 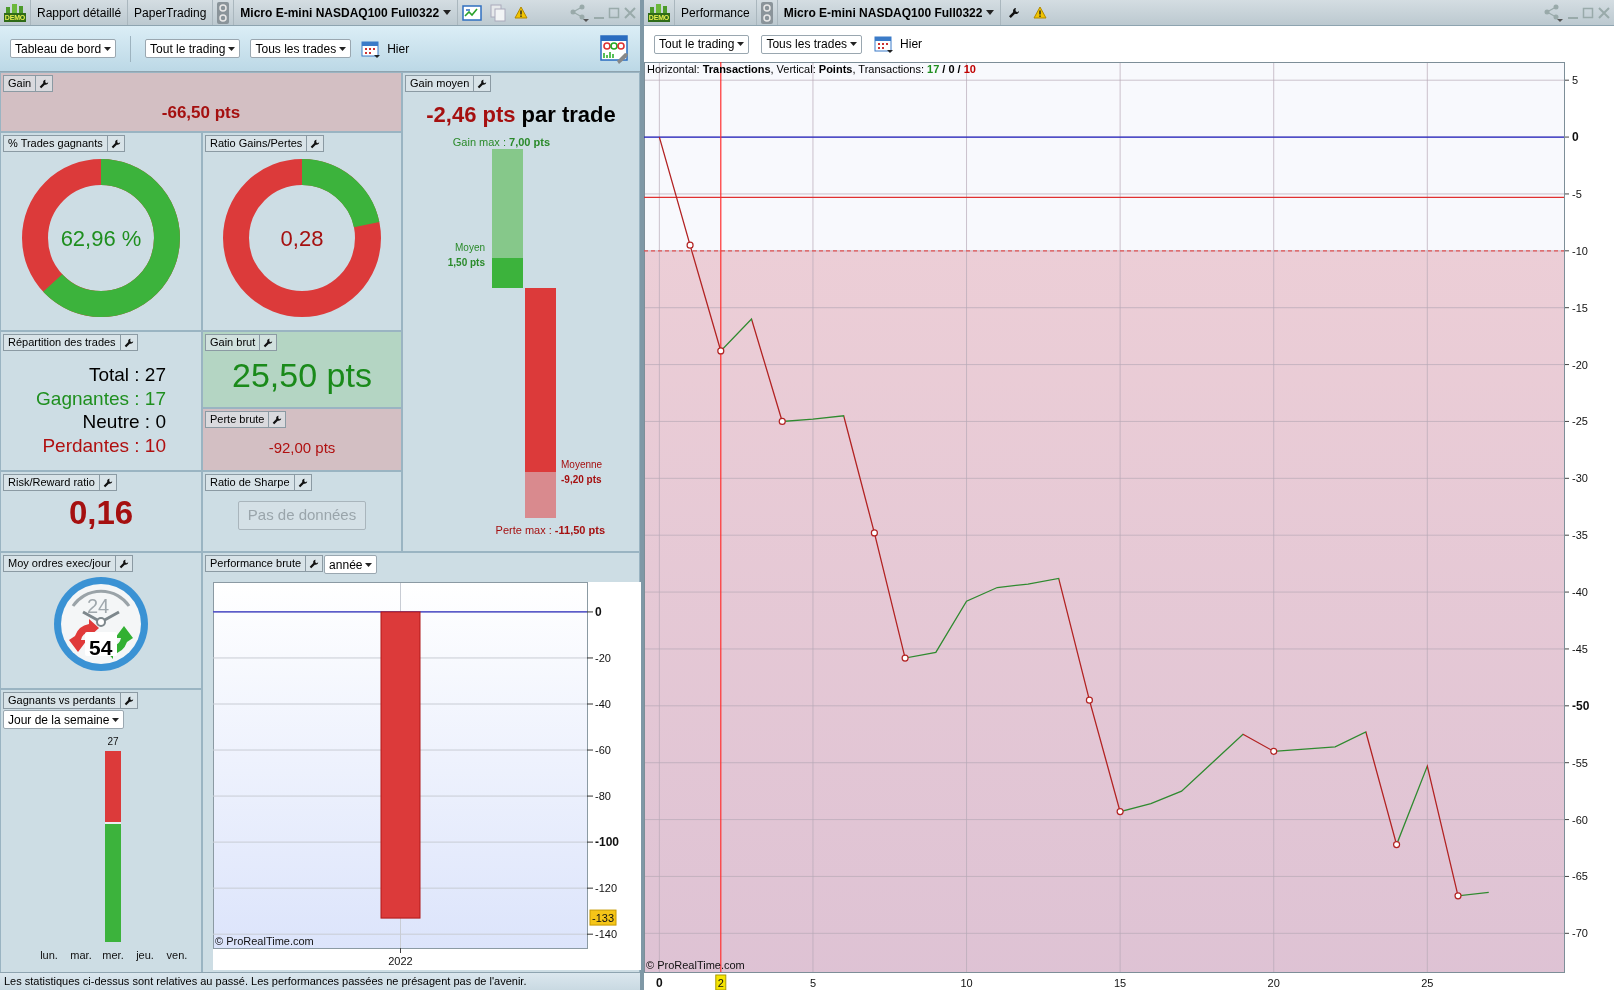 I want to click on dropdown: Jour de la semaine, so click(x=64, y=719).